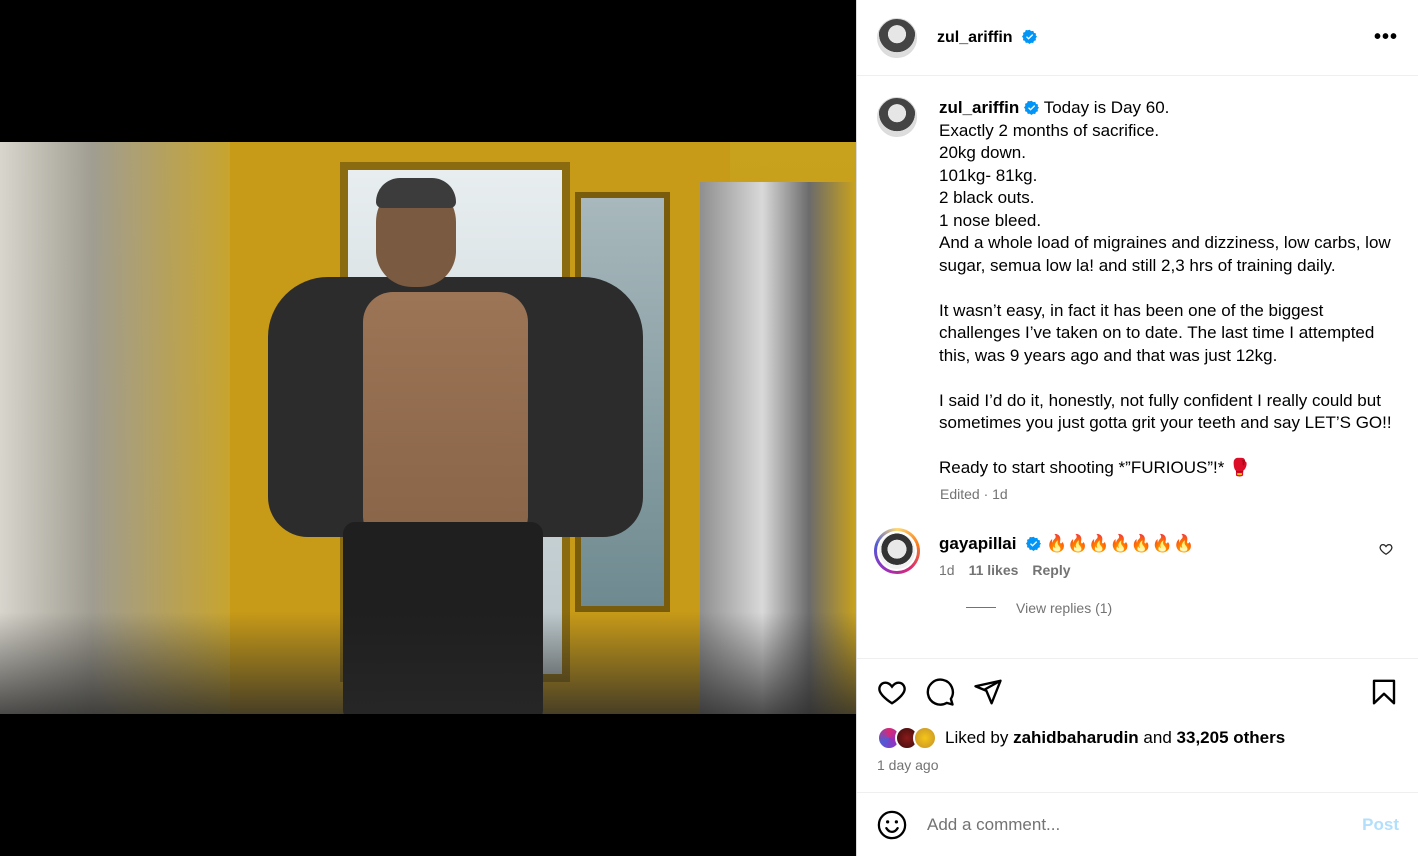  I want to click on author-username-text: zul_ariffin, so click(975, 37).